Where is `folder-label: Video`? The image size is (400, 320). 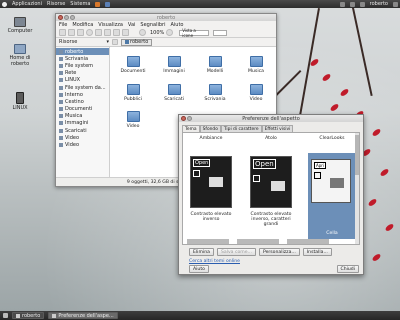
folder-label: Video is located at coordinates (133, 126).